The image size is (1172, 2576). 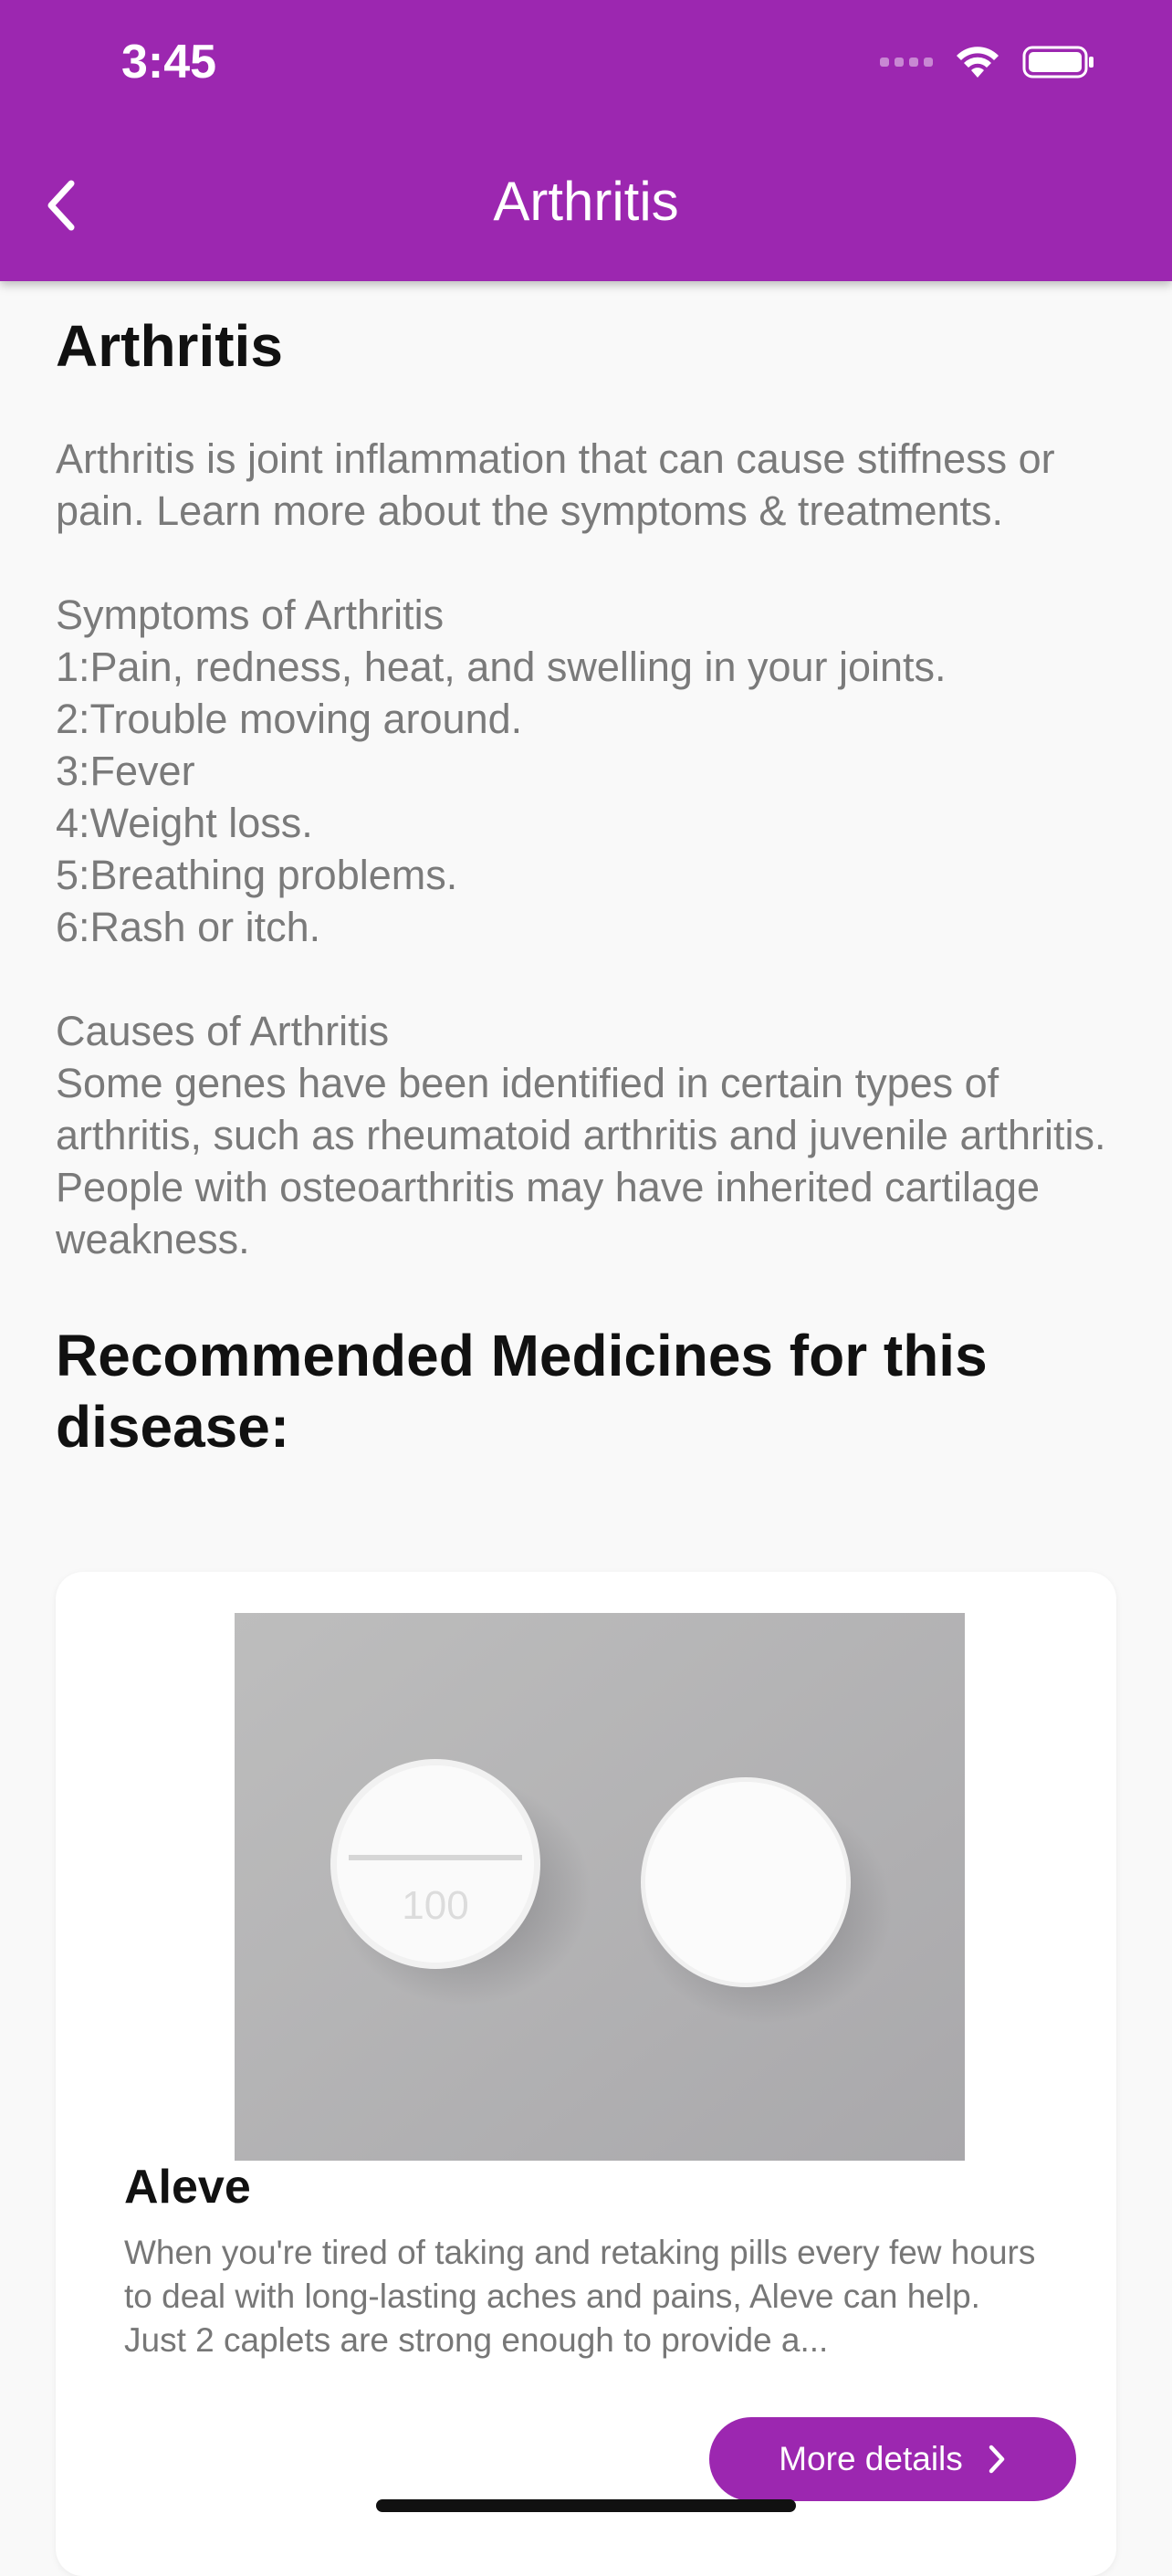 What do you see at coordinates (978, 63) in the screenshot?
I see `wifi-icon` at bounding box center [978, 63].